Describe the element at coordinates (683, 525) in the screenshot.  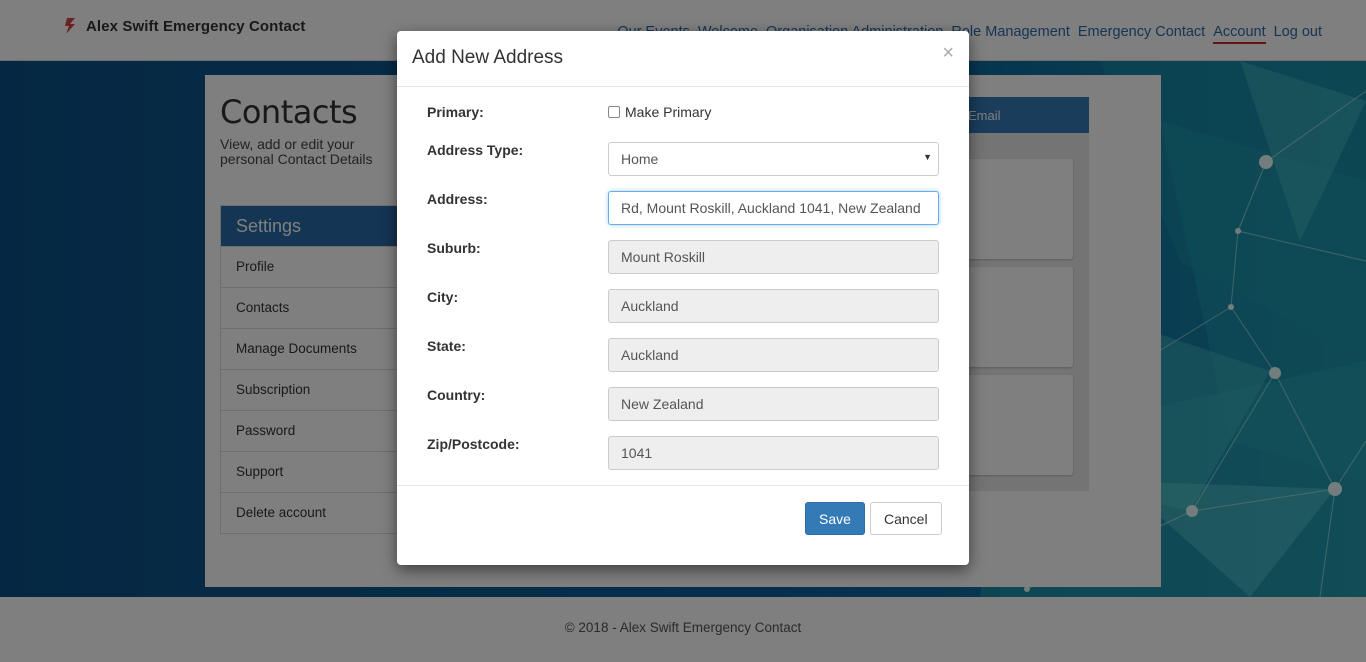
I see `modal-footer: Save Cancel` at that location.